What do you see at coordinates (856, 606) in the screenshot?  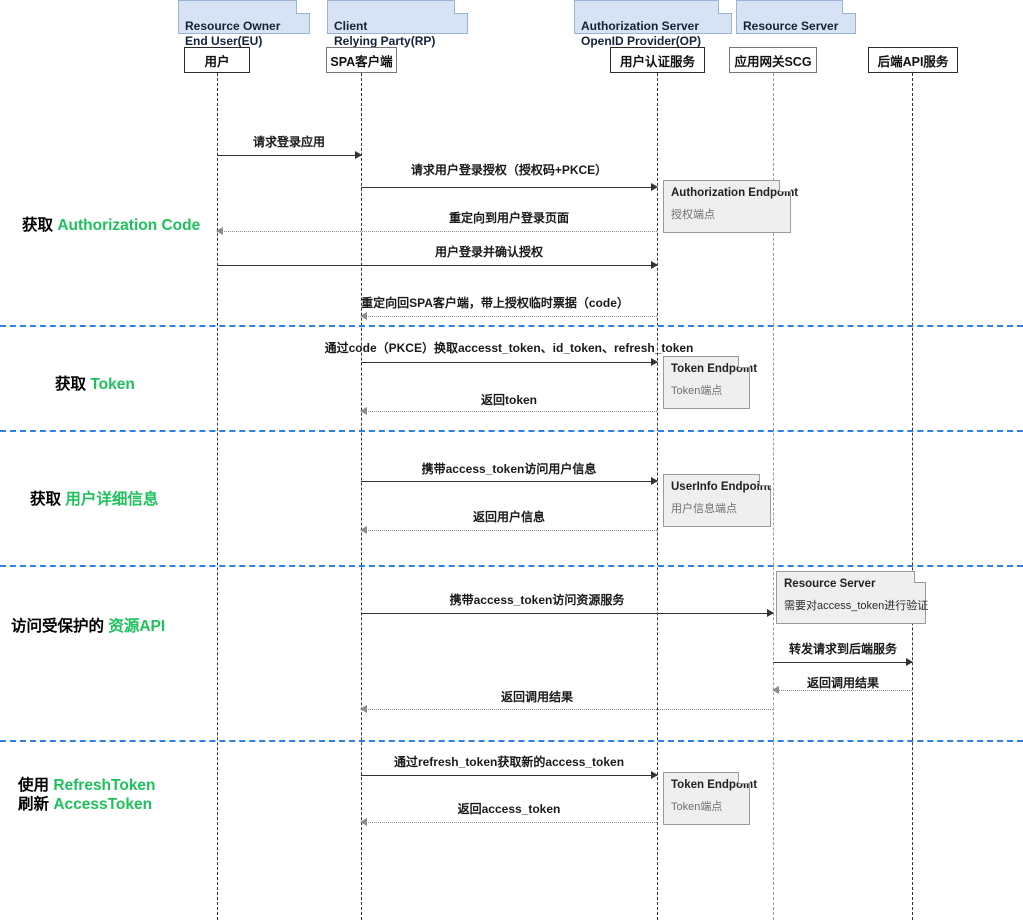 I see `note-subtitle: 需要对access_token进行验证` at bounding box center [856, 606].